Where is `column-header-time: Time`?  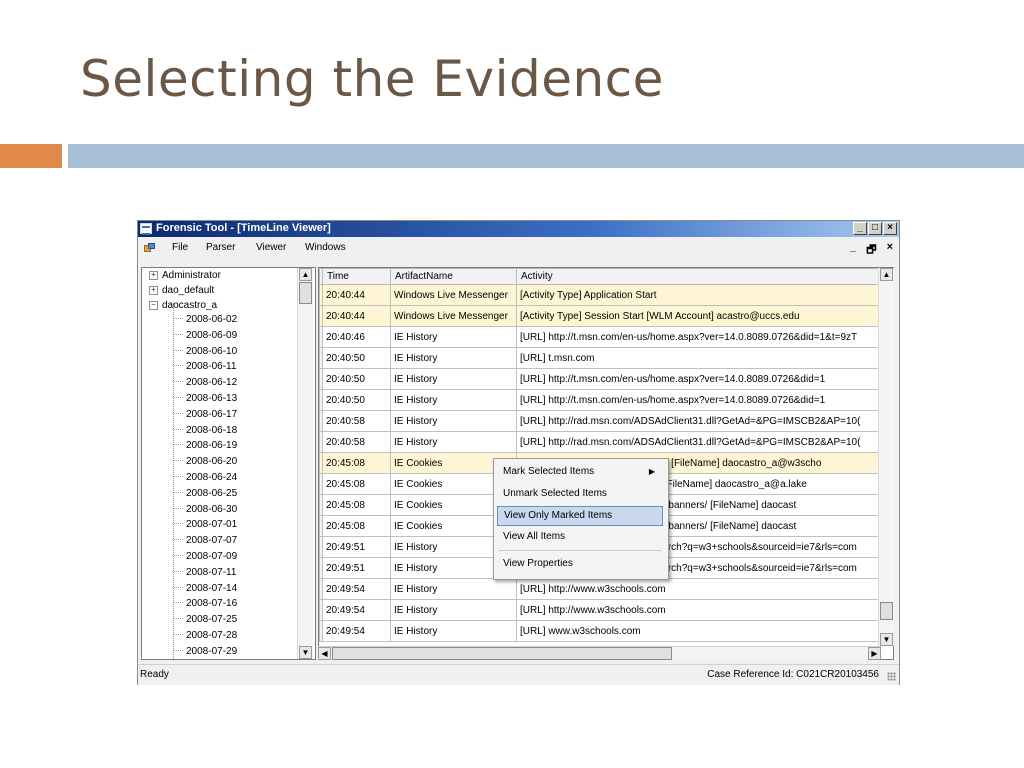
column-header-time: Time is located at coordinates (356, 276).